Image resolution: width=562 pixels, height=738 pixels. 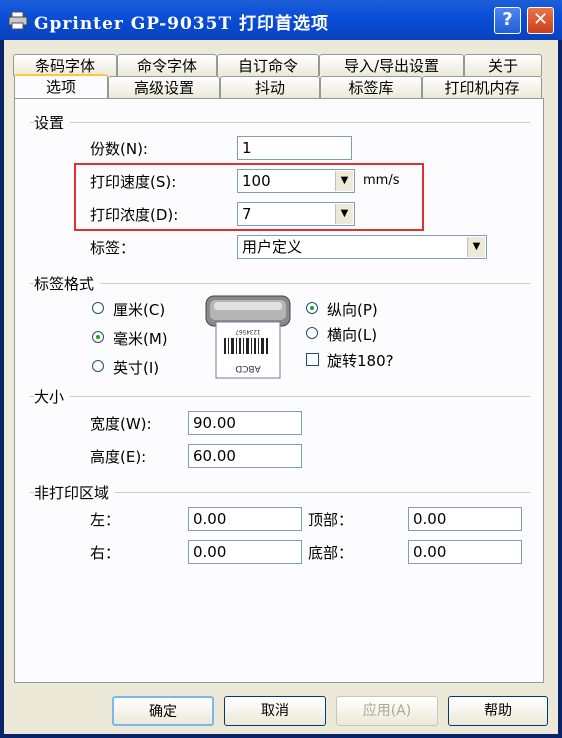 What do you see at coordinates (140, 338) in the screenshot?
I see `unit-mm-label: 毫米(M)` at bounding box center [140, 338].